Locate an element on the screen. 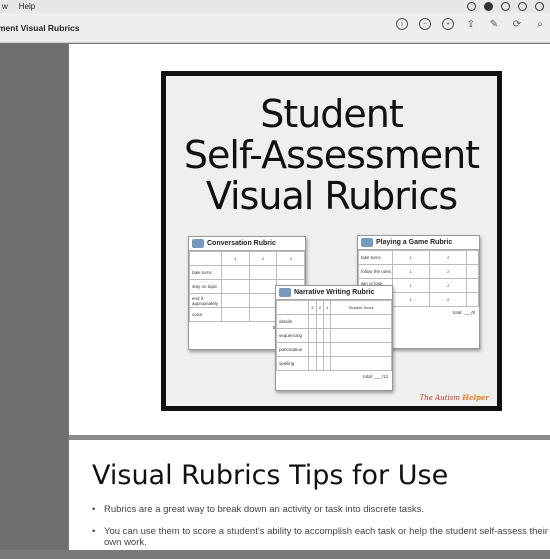 Image resolution: width=550 pixels, height=559 pixels. toolbar: i − + ⇪ ✎ ⟳ ⌕ is located at coordinates (471, 24).